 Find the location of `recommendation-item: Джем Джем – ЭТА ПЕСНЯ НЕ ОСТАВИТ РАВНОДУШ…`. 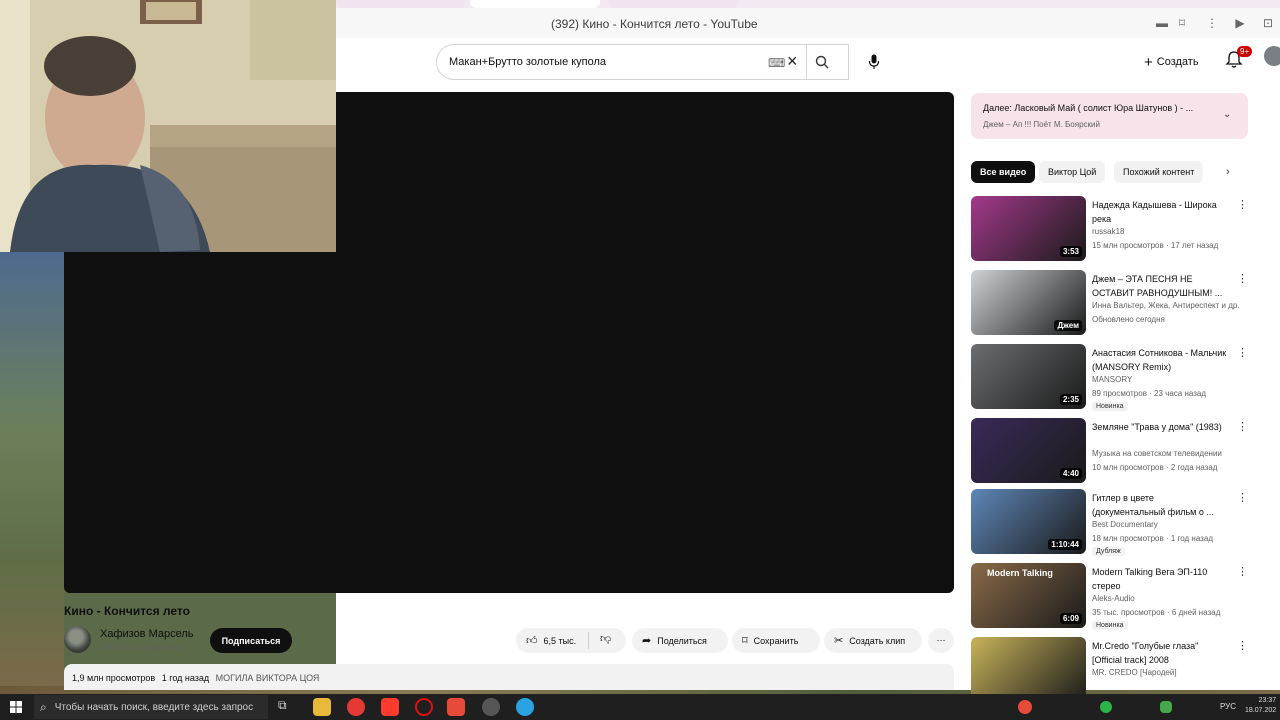

recommendation-item: Джем Джем – ЭТА ПЕСНЯ НЕ ОСТАВИТ РАВНОДУШ… is located at coordinates (1109, 303).